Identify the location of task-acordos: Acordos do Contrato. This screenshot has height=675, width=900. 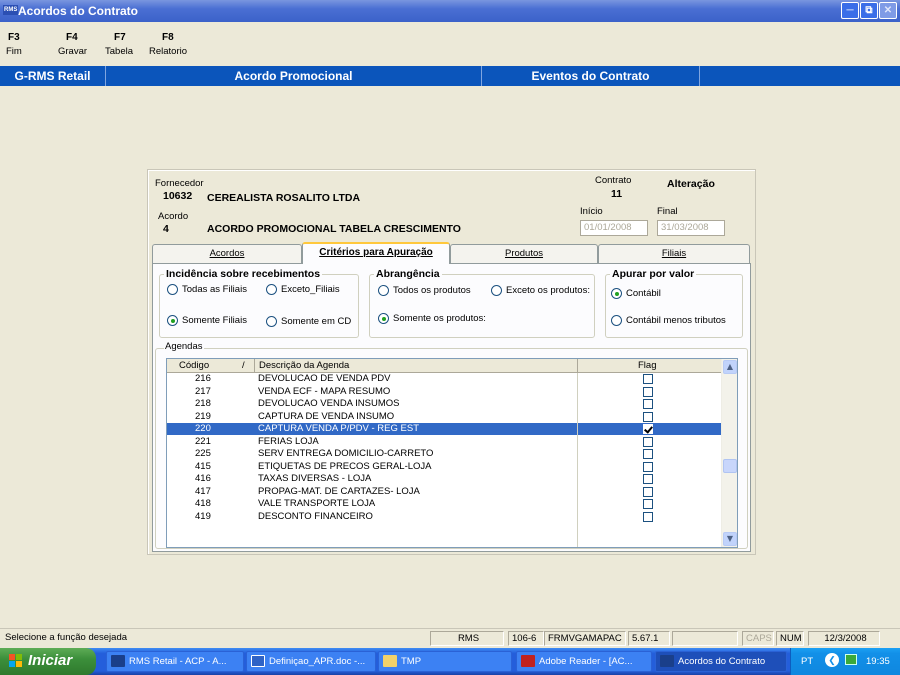
(721, 661).